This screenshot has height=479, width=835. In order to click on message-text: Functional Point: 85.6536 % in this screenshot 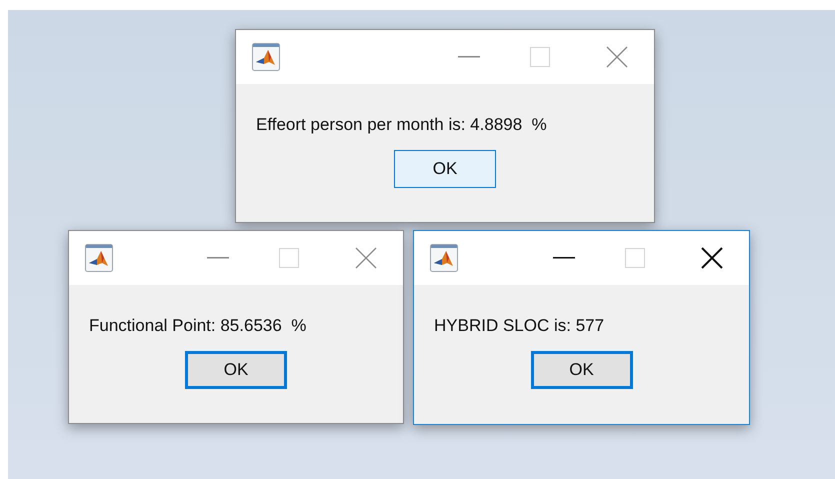, I will do `click(198, 326)`.